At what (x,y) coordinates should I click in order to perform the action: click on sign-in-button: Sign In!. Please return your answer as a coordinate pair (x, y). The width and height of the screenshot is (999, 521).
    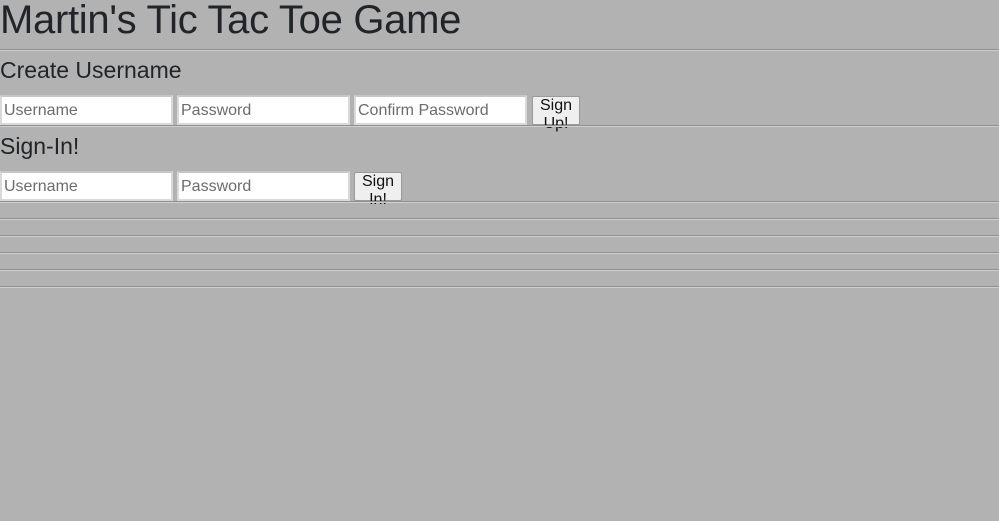
    Looking at the image, I should click on (378, 190).